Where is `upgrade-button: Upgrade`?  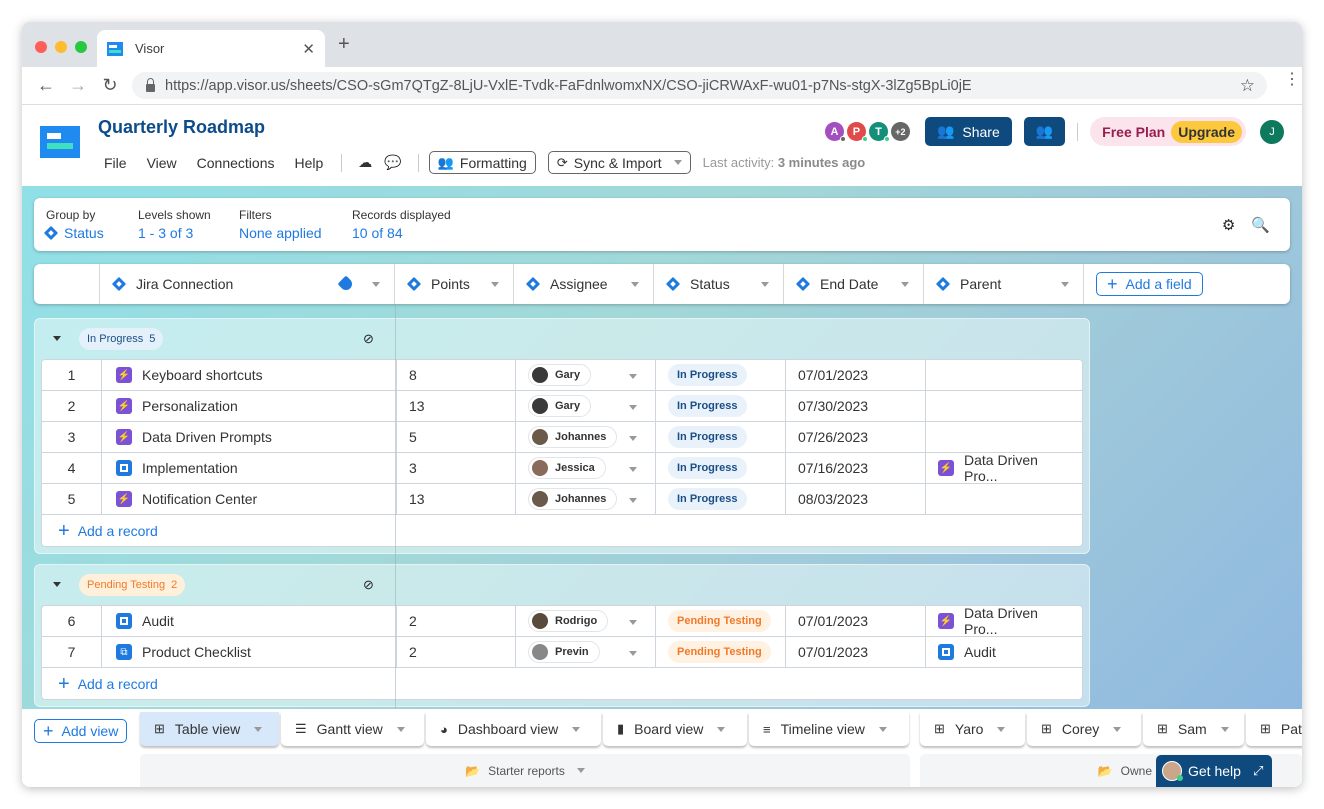
upgrade-button: Upgrade is located at coordinates (1206, 131).